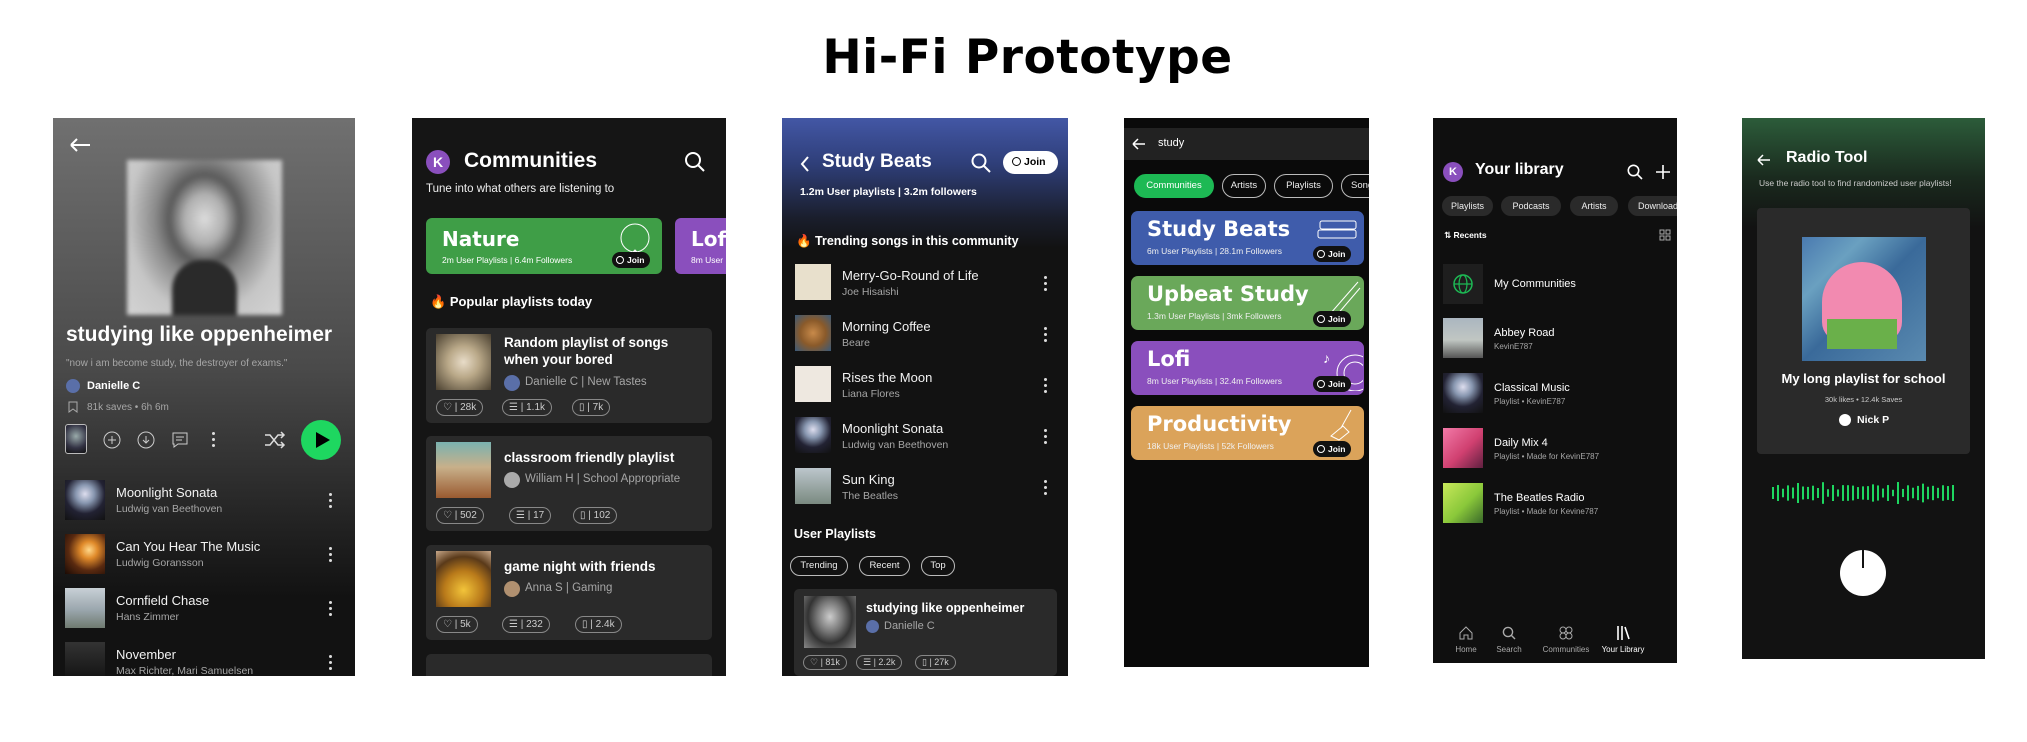 This screenshot has width=2027, height=742. What do you see at coordinates (1539, 498) in the screenshot?
I see `item-title: The Beatles Radio` at bounding box center [1539, 498].